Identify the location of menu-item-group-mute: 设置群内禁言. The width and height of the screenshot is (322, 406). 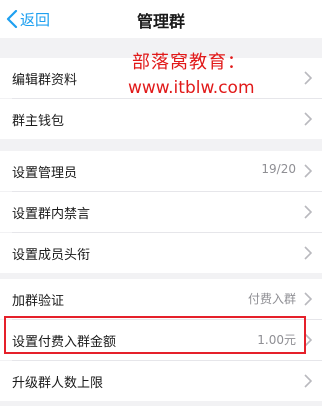
(161, 212).